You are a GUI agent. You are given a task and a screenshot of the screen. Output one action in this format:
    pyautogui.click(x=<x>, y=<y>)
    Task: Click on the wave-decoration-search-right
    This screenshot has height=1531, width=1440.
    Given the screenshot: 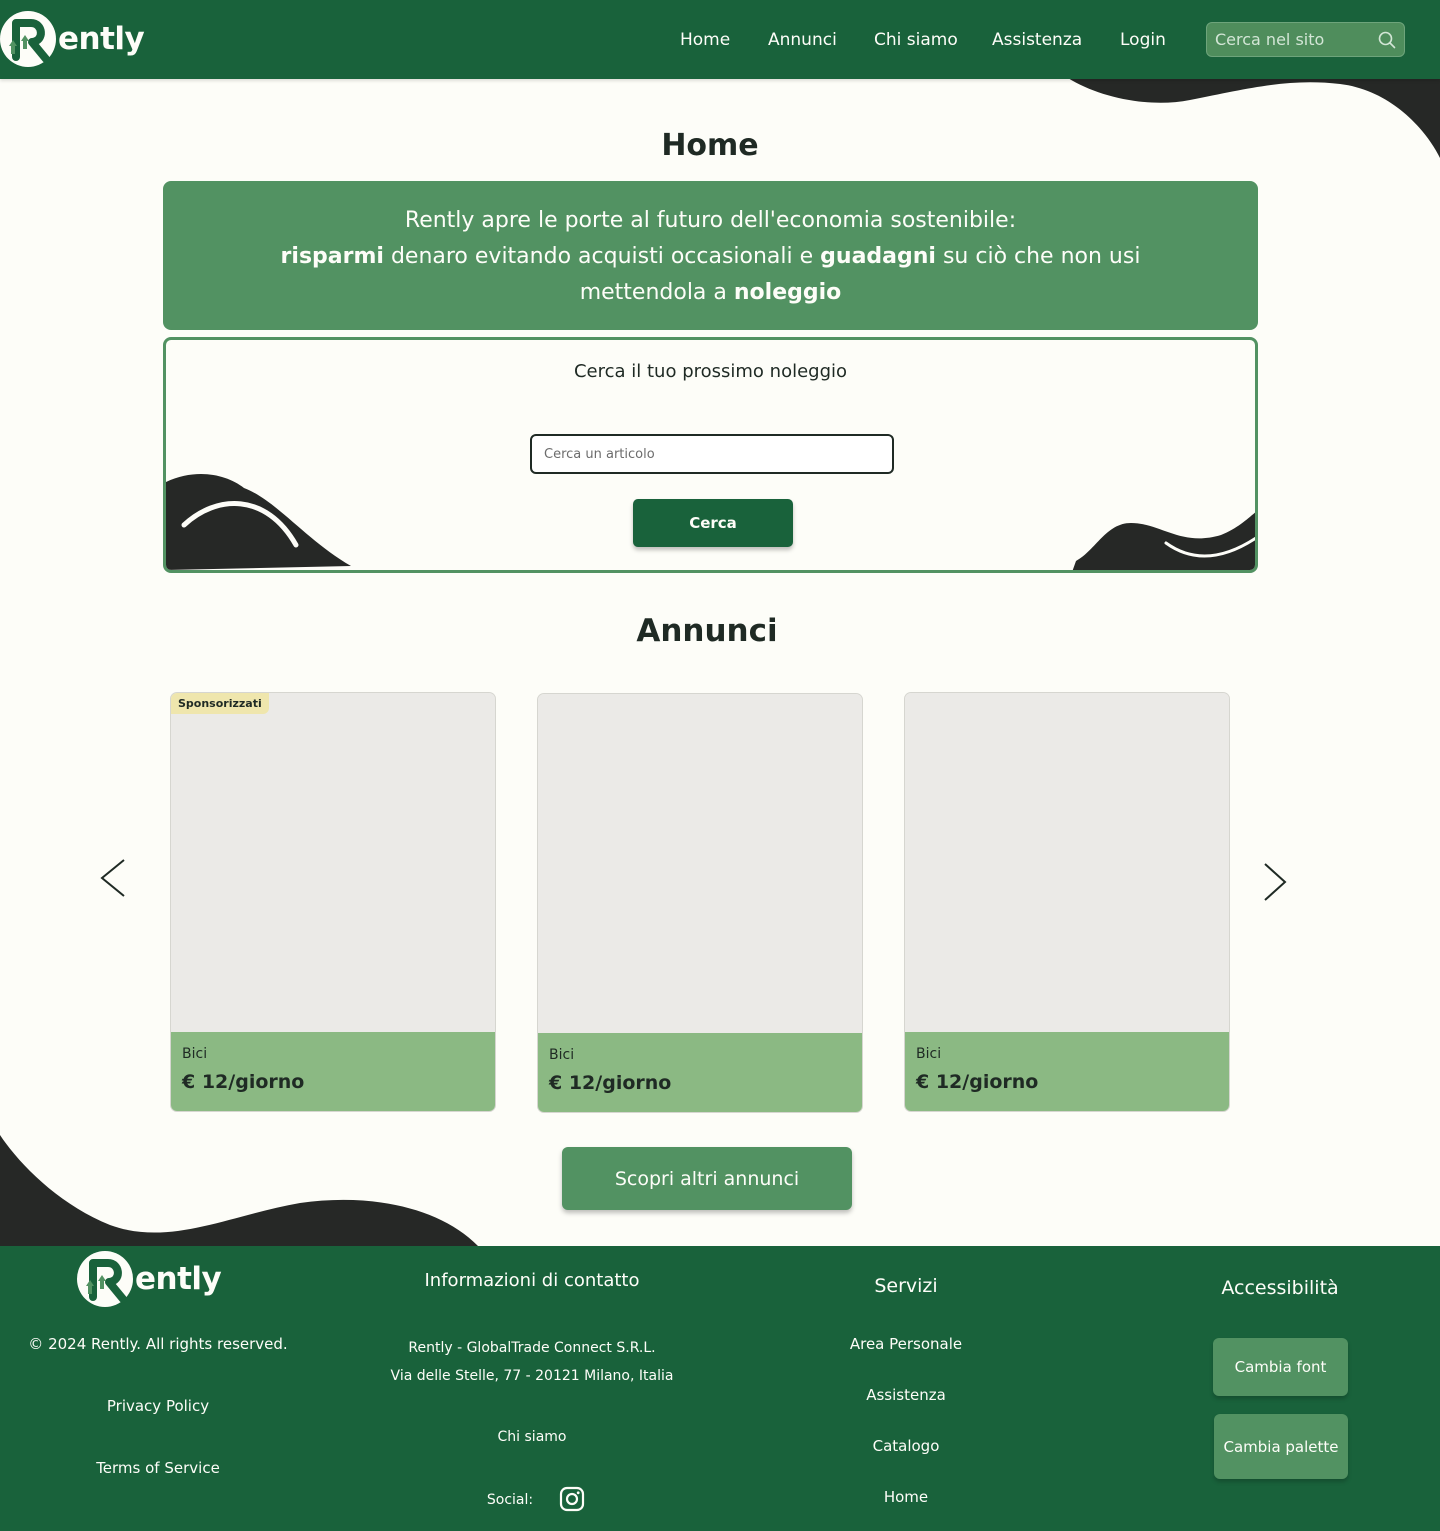 What is the action you would take?
    pyautogui.click(x=1163, y=541)
    